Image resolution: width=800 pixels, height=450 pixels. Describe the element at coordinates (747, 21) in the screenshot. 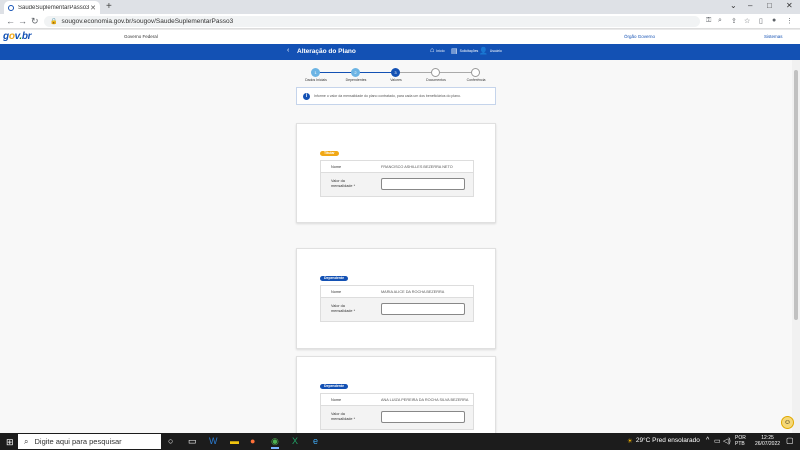

I see `bookmark-star-icon: ☆` at that location.